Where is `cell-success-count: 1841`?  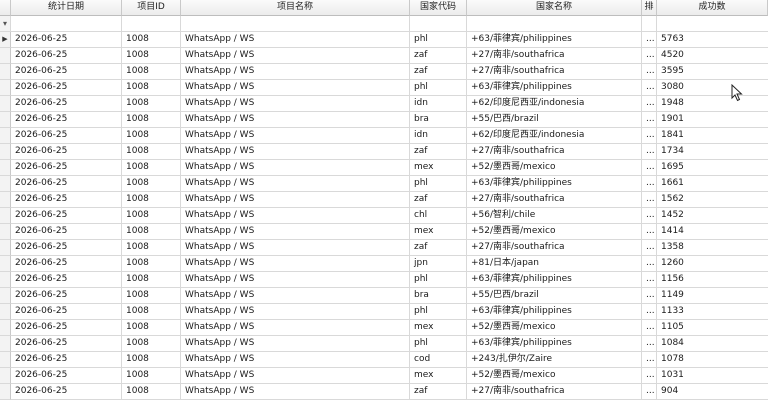 cell-success-count: 1841 is located at coordinates (712, 136).